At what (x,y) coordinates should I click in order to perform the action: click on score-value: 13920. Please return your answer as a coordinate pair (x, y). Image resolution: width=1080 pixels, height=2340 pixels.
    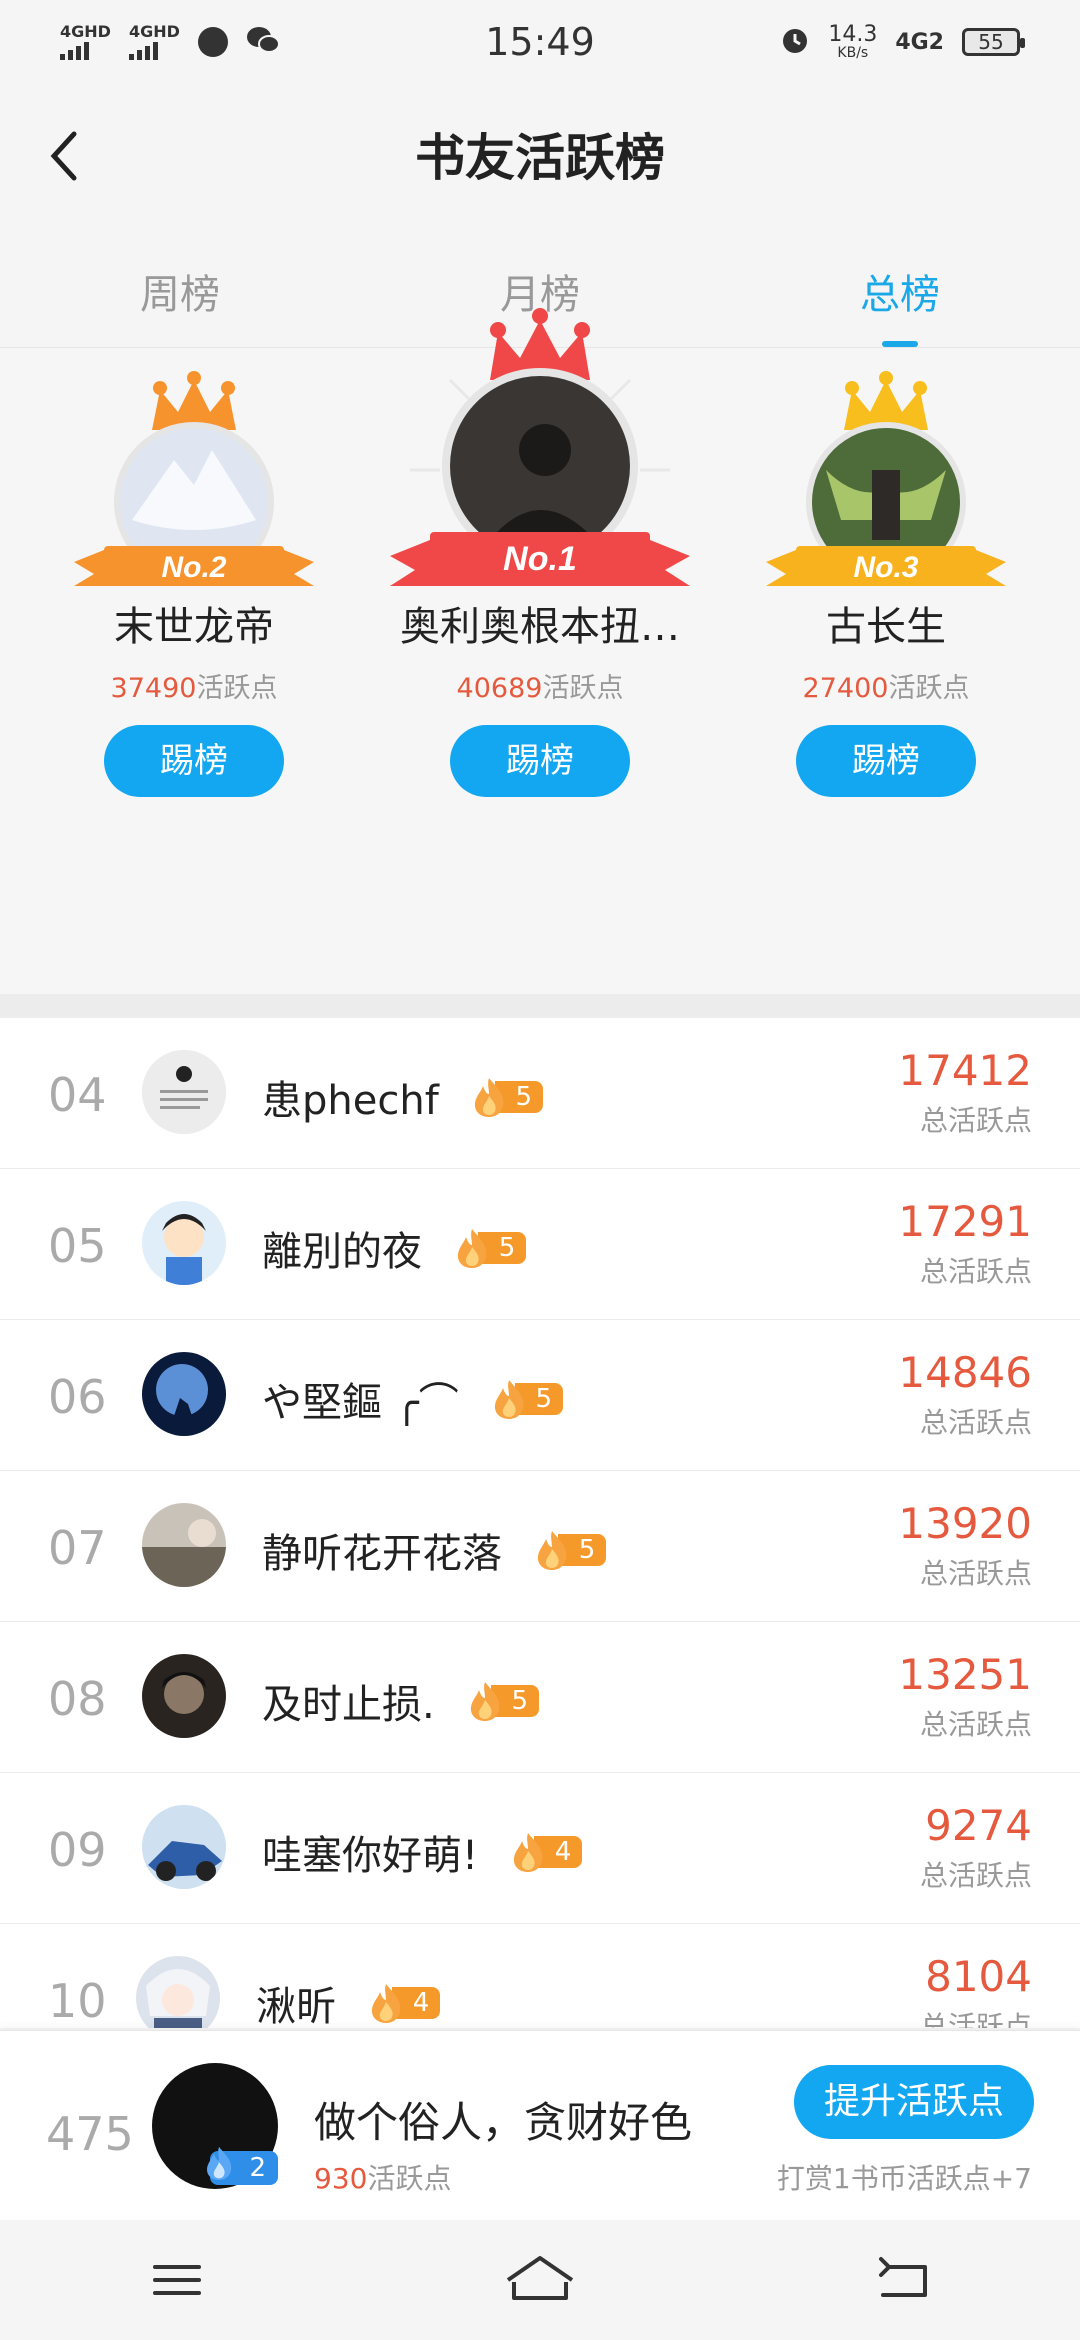
    Looking at the image, I should click on (965, 1523).